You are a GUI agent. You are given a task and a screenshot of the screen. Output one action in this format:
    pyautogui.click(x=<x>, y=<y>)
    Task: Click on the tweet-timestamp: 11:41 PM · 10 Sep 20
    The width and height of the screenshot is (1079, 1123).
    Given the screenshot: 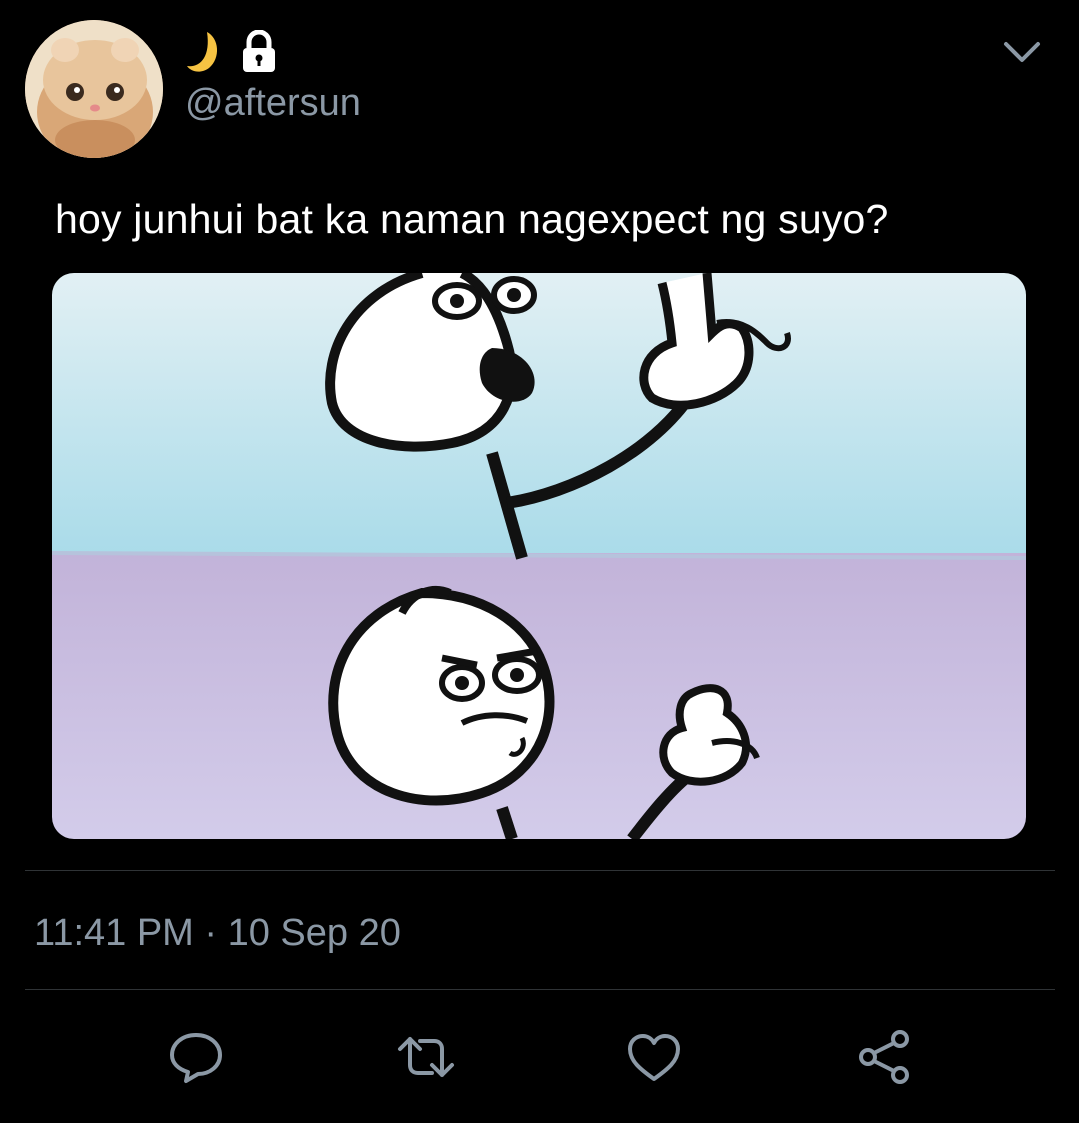 What is the action you would take?
    pyautogui.click(x=217, y=933)
    